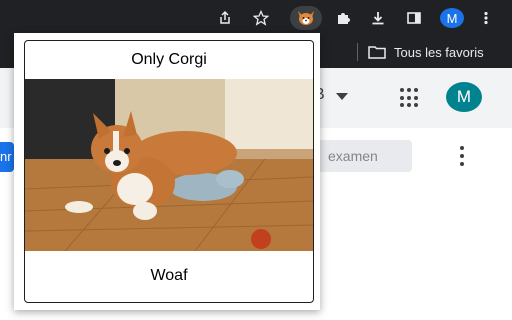 This screenshot has height=320, width=512. Describe the element at coordinates (261, 18) in the screenshot. I see `star-icon` at that location.